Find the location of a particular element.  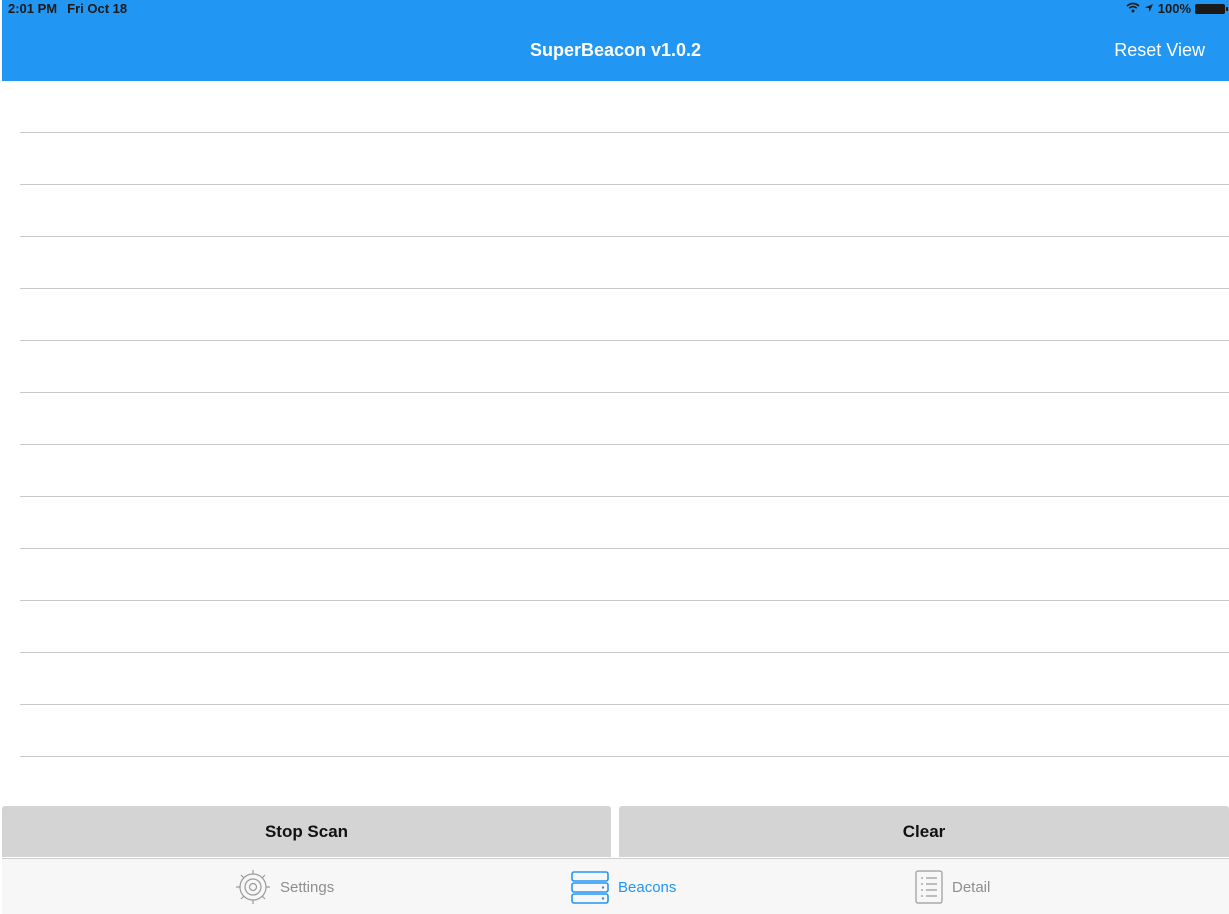

status-left: 2:01 PM Fri Oct 18 is located at coordinates (67, 8).